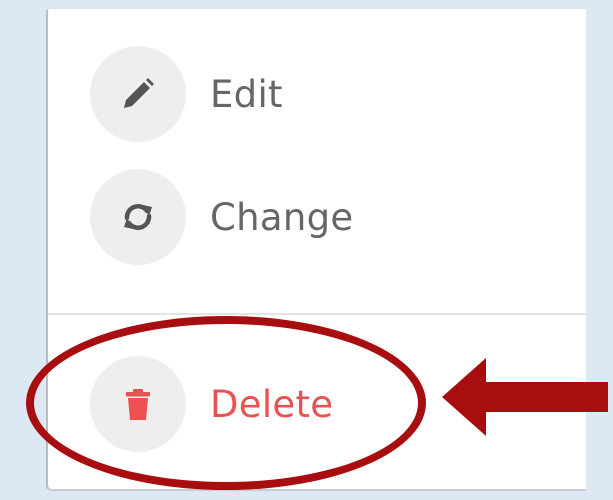  What do you see at coordinates (282, 218) in the screenshot?
I see `menu-item-change-label: Change` at bounding box center [282, 218].